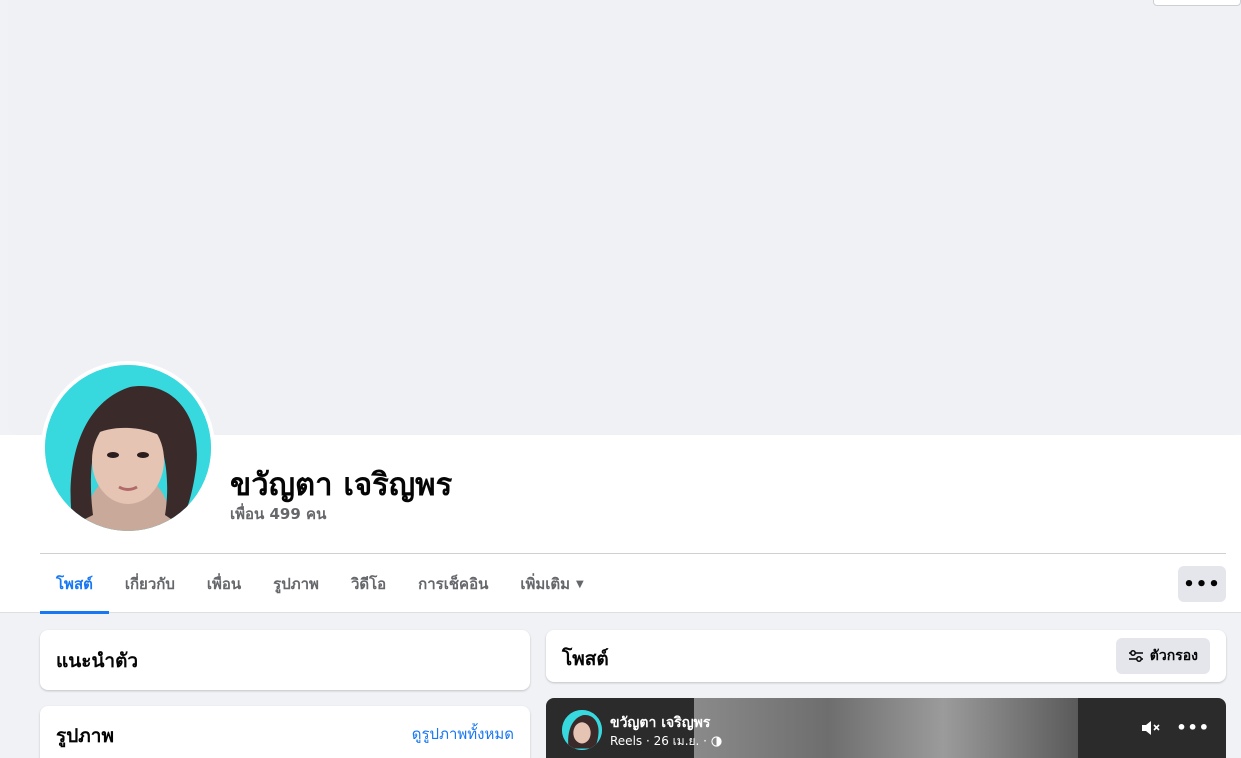 This screenshot has width=1241, height=758. Describe the element at coordinates (580, 584) in the screenshot. I see `caret-down-icon: ▼` at that location.